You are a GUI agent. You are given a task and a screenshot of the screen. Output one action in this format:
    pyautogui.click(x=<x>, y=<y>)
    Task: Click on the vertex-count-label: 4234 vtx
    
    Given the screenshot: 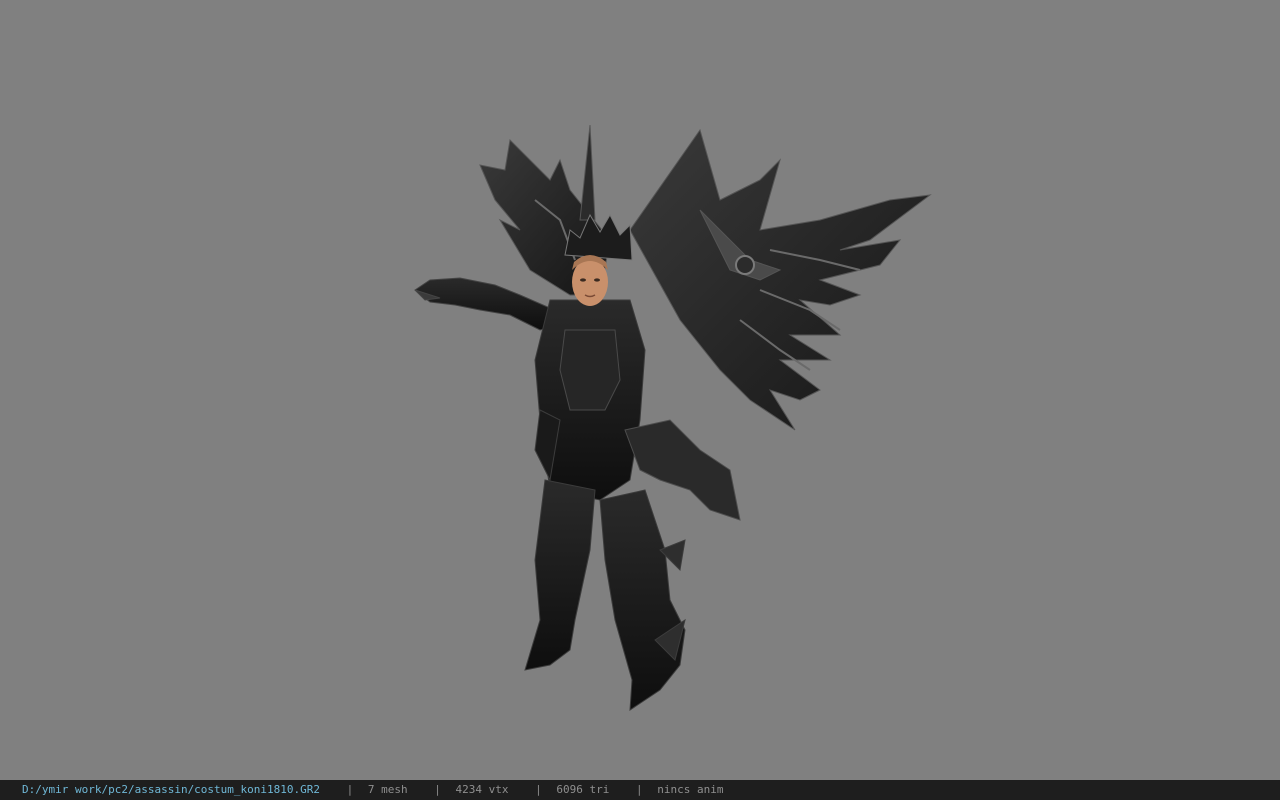 What is the action you would take?
    pyautogui.click(x=482, y=789)
    